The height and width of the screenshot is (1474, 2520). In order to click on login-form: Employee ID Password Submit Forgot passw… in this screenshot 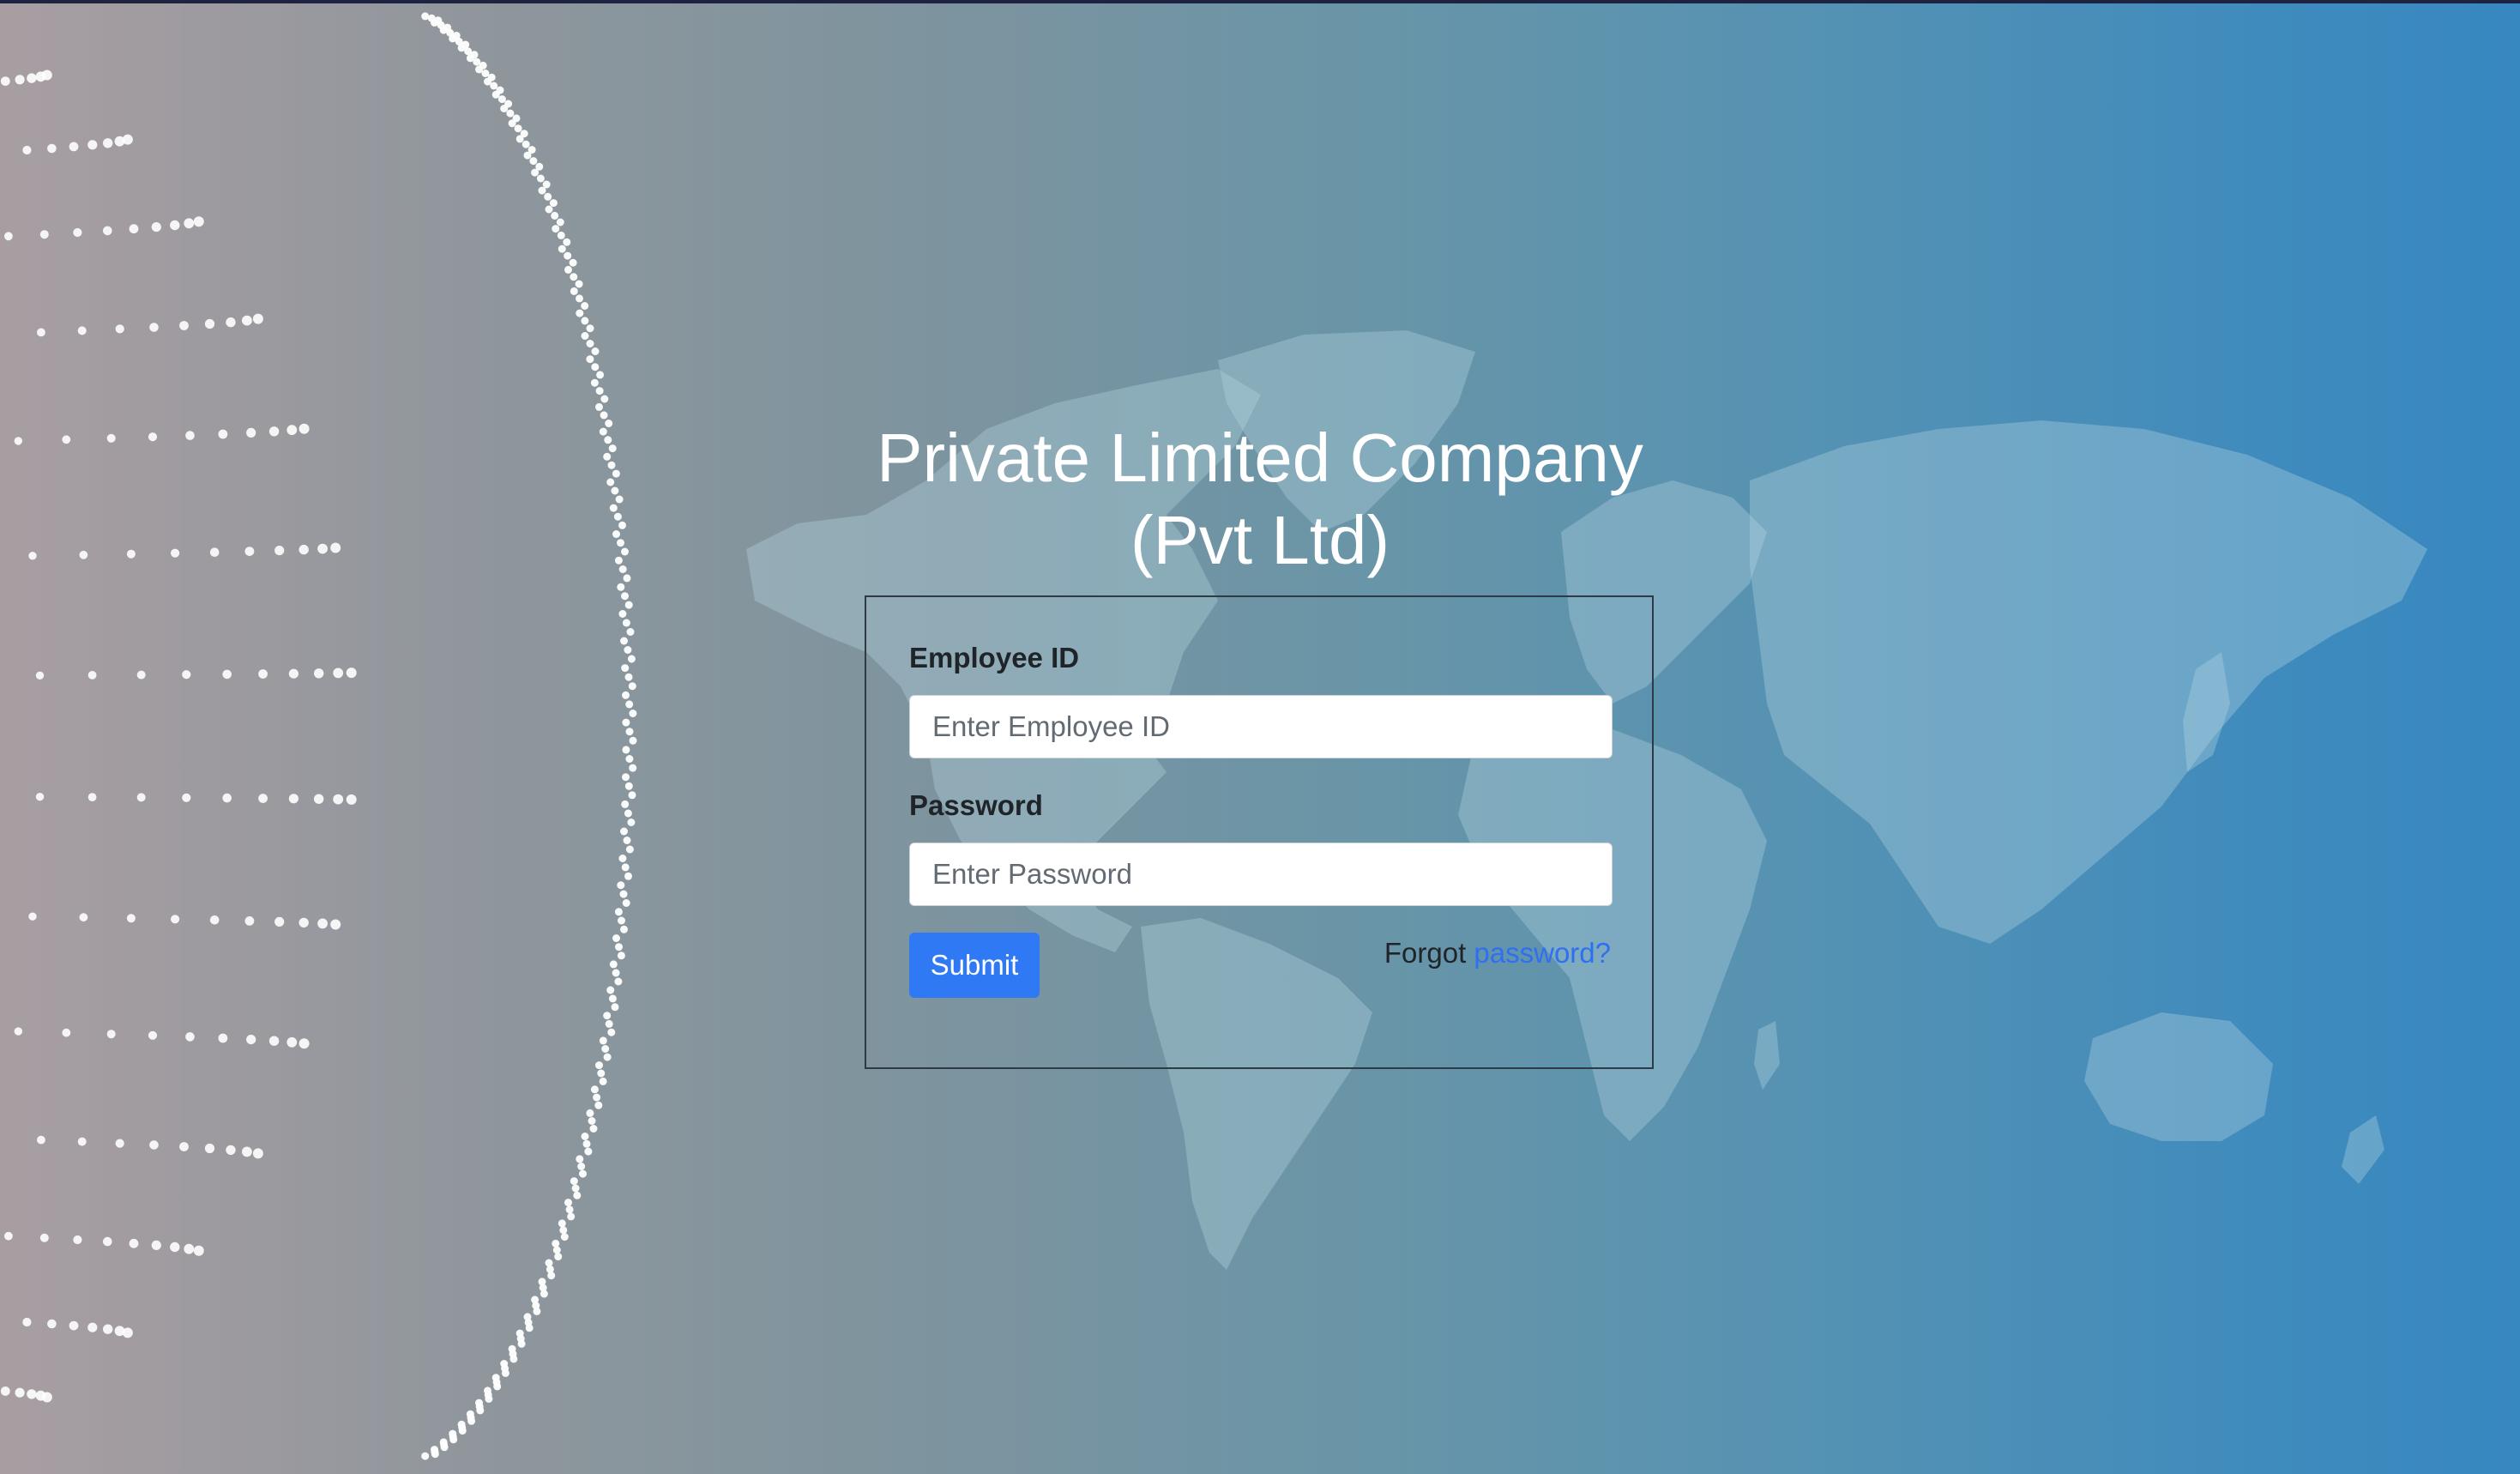, I will do `click(1259, 832)`.